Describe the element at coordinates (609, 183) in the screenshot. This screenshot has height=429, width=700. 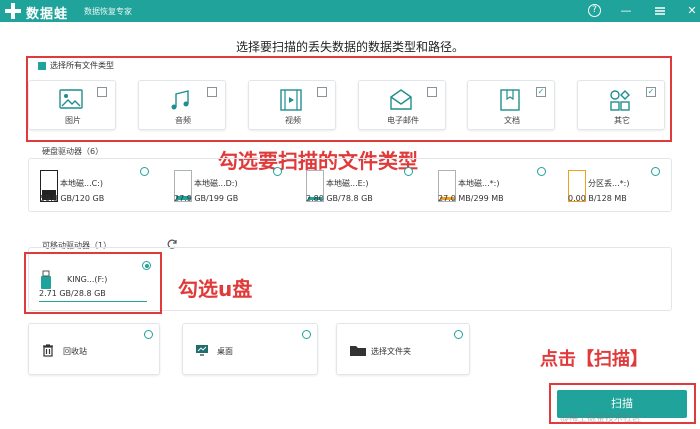
I see `drive-name: 分区丢...*:)` at that location.